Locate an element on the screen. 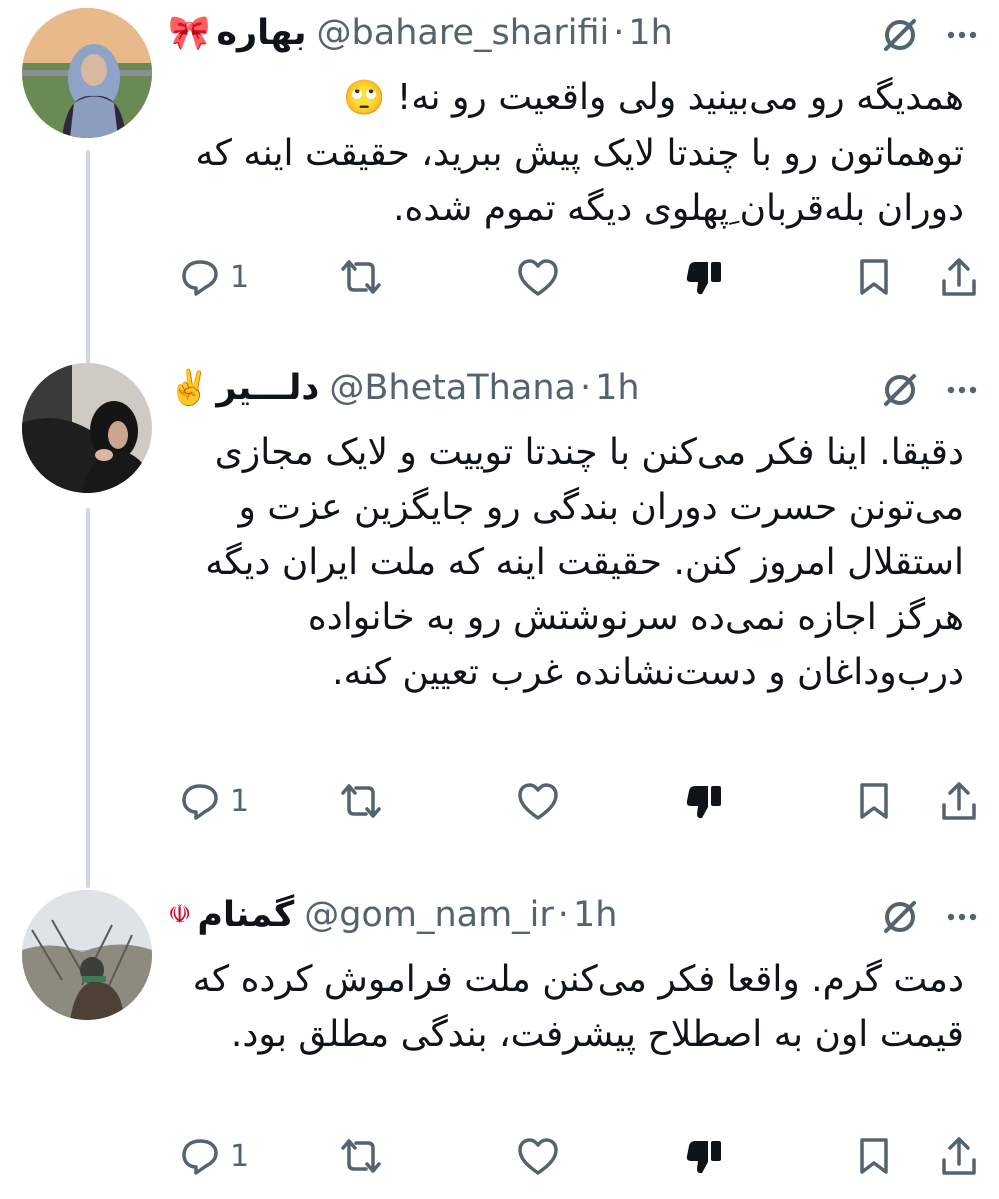 Image resolution: width=999 pixels, height=1199 pixels. tweet-header: 🎀 بهاره @bahare_sharifii · 1h is located at coordinates (420, 33).